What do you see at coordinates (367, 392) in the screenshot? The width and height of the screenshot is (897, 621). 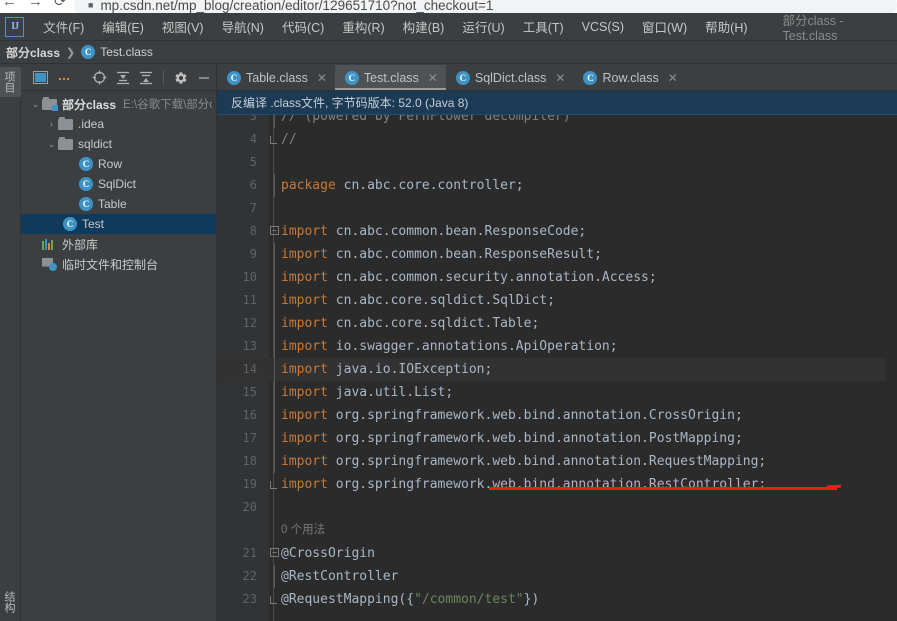 I see `code-text: import java.util.List;` at bounding box center [367, 392].